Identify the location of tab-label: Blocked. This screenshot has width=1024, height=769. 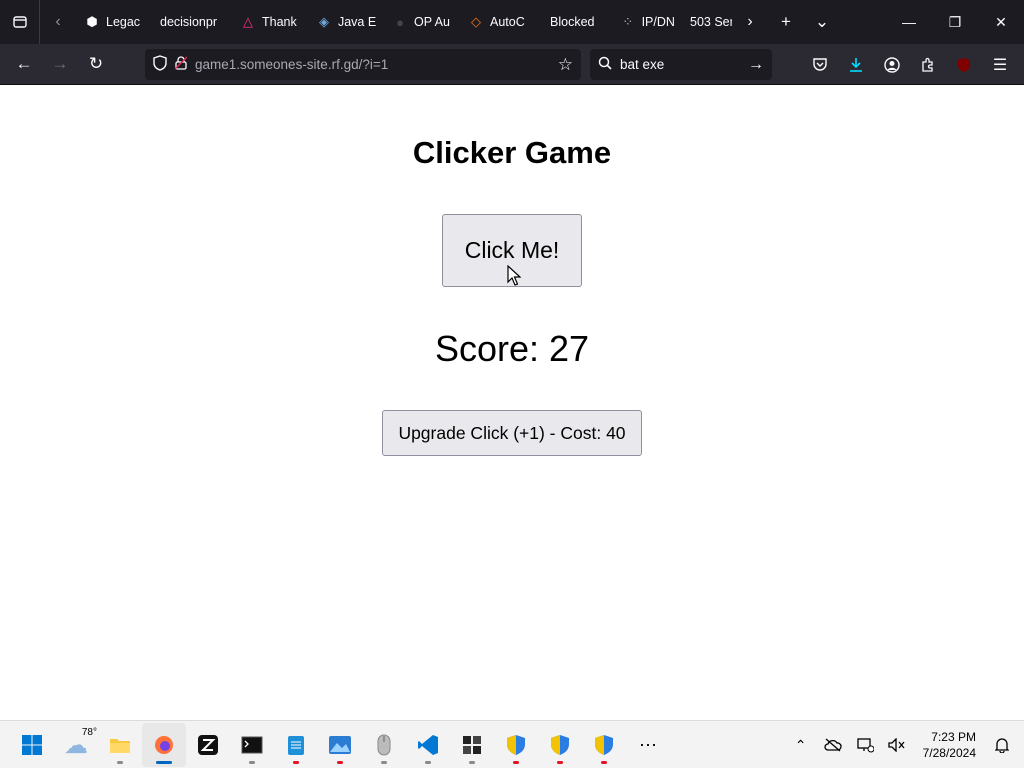
(572, 22).